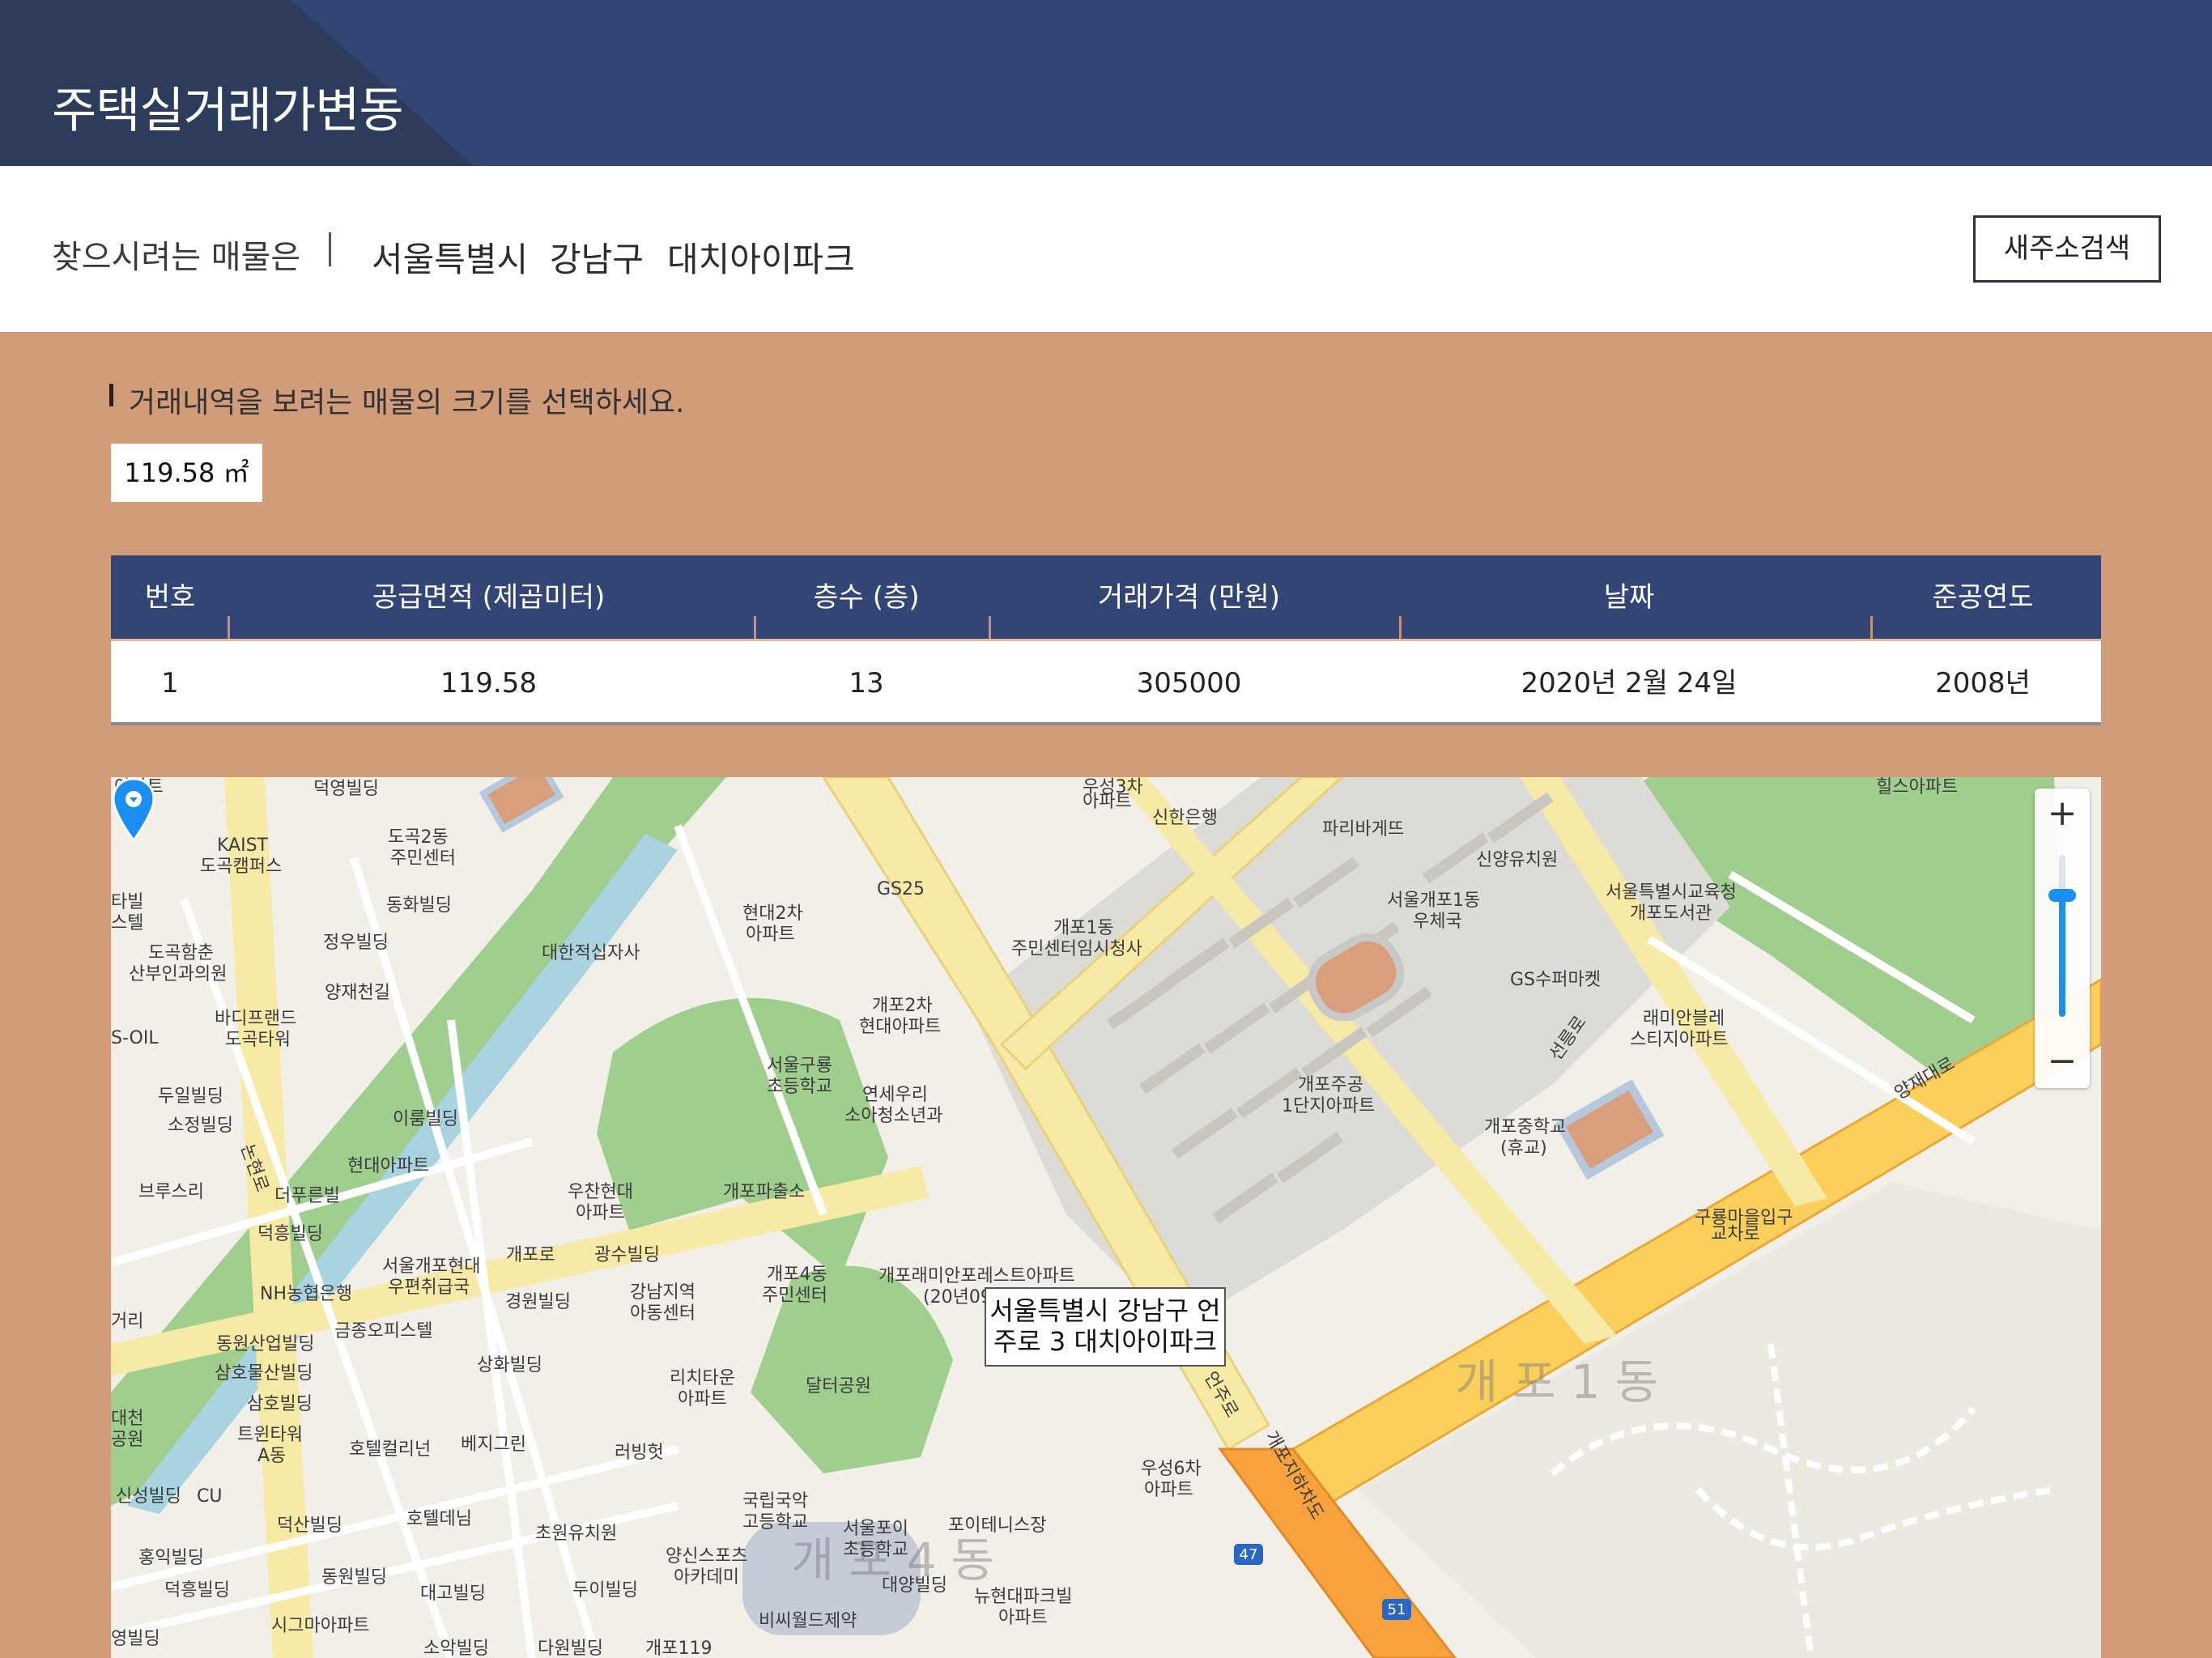 The height and width of the screenshot is (1658, 2212). I want to click on cell-floor: 13, so click(867, 683).